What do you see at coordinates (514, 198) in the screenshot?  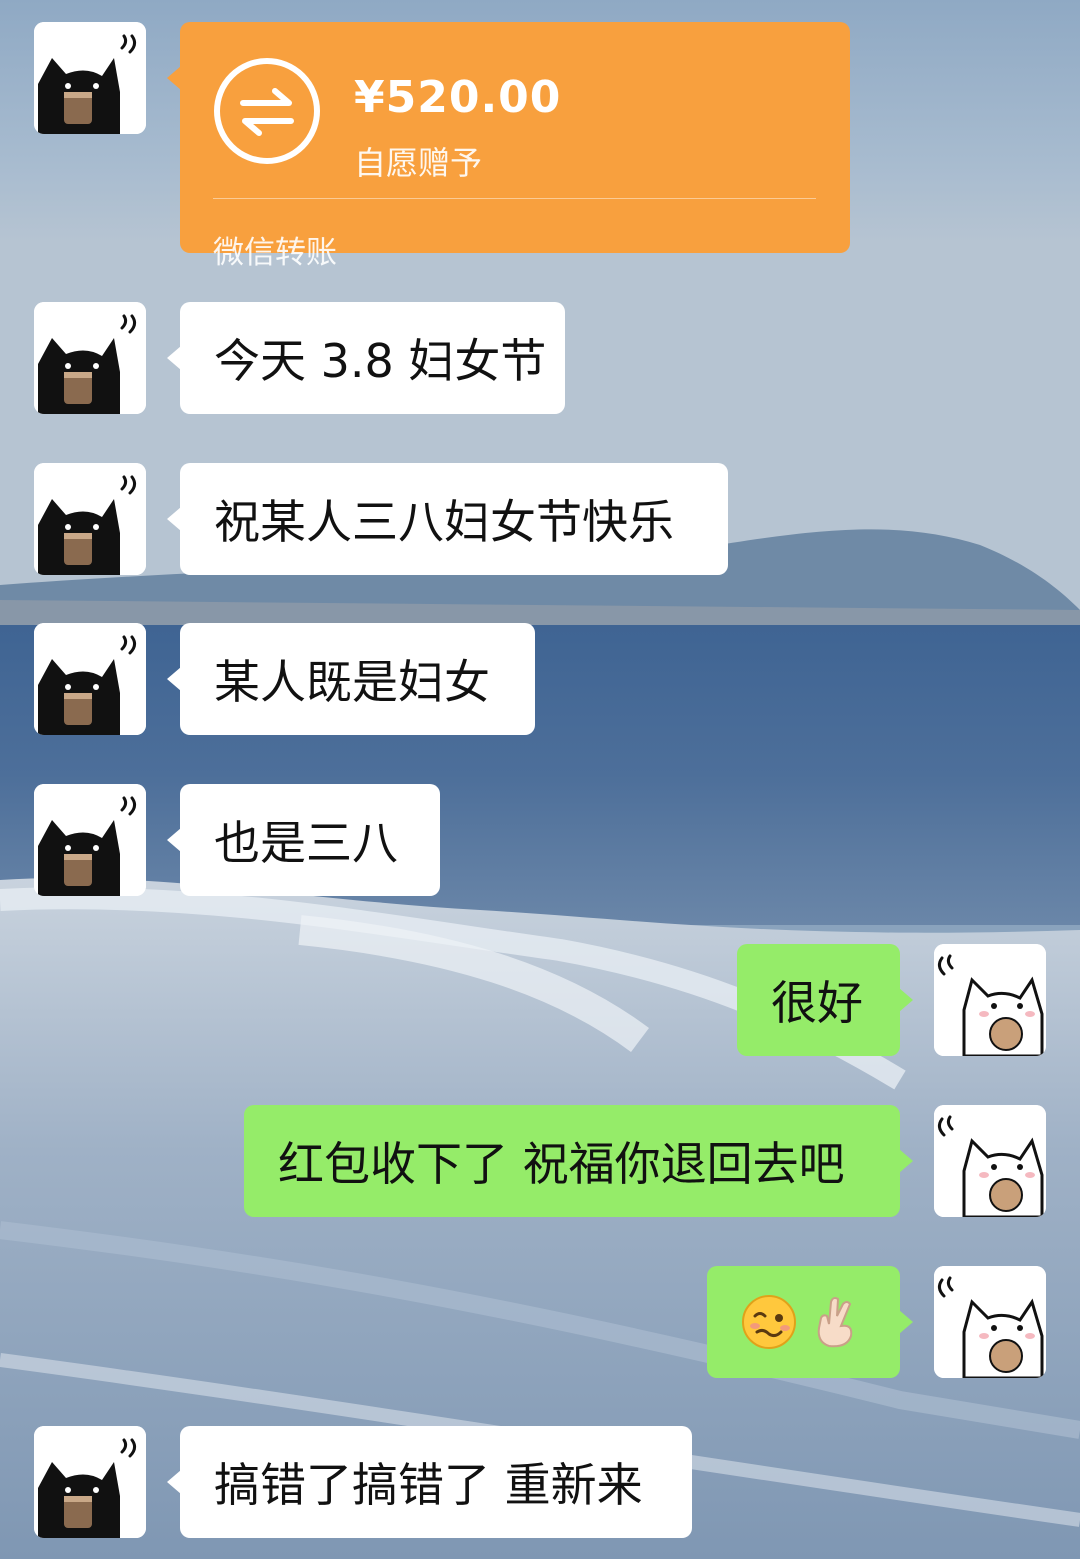 I see `transfer-divider` at bounding box center [514, 198].